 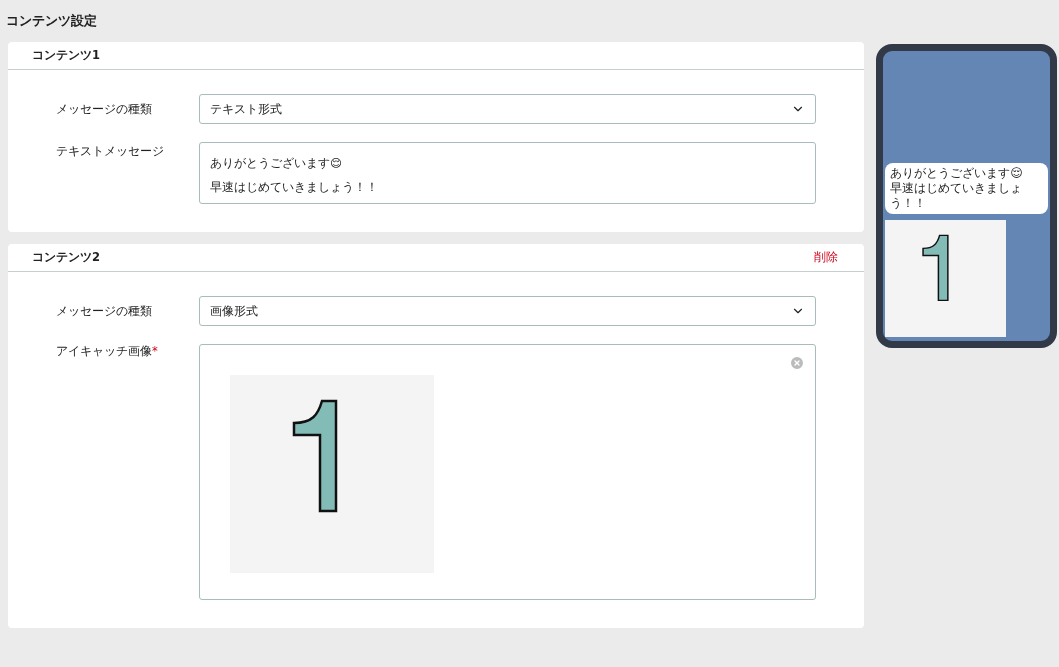 I want to click on close-icon, so click(x=797, y=363).